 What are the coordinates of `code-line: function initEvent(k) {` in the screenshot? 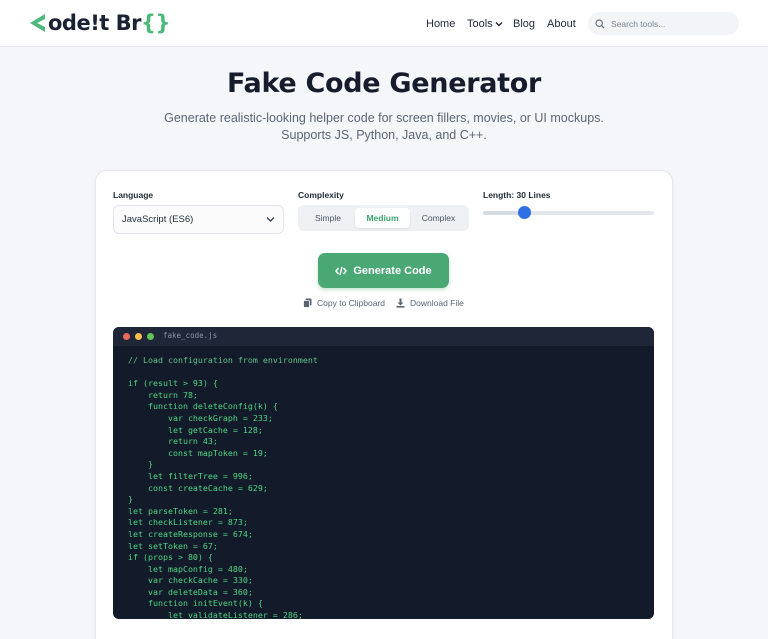 It's located at (195, 603).